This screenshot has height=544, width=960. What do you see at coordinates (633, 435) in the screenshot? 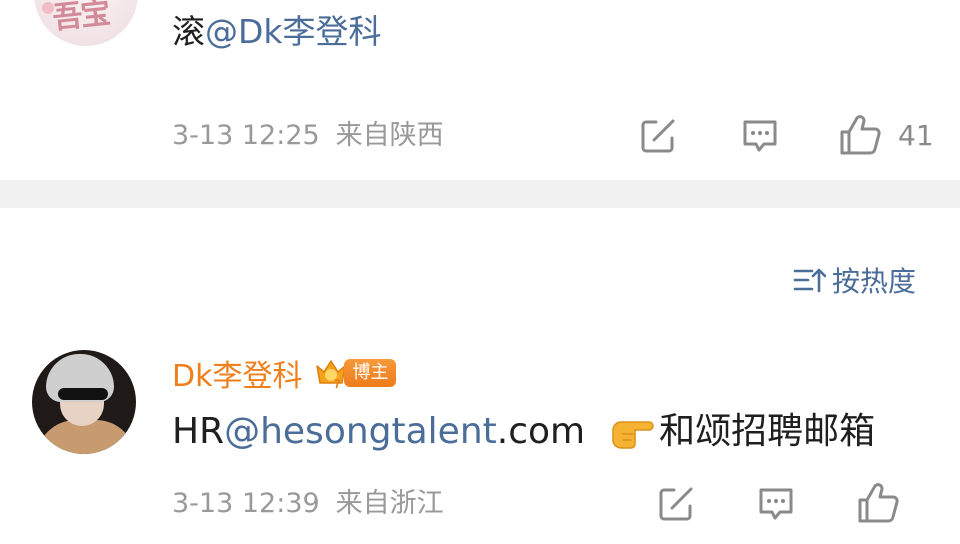
I see `pointing-hand-emoji-icon` at bounding box center [633, 435].